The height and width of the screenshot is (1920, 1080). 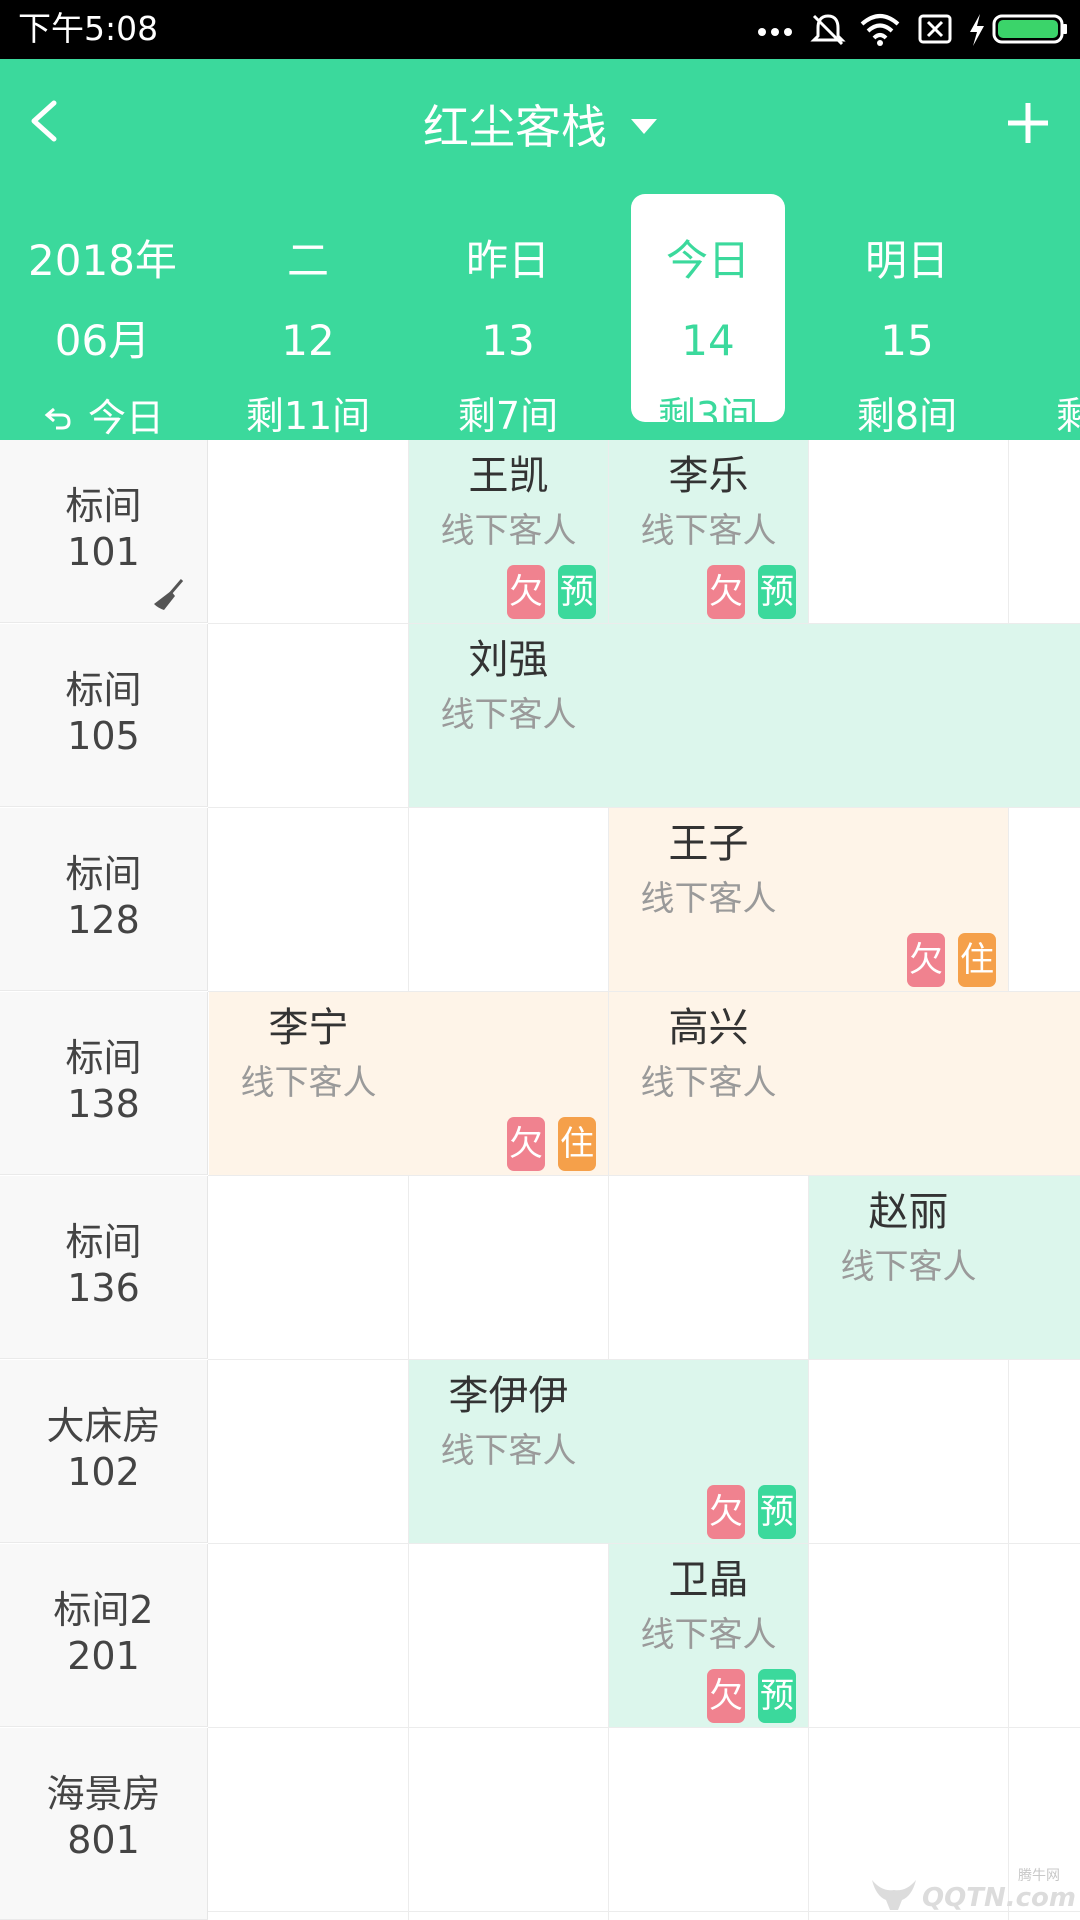 I want to click on room-row-header: 标间 136, so click(x=104, y=1267).